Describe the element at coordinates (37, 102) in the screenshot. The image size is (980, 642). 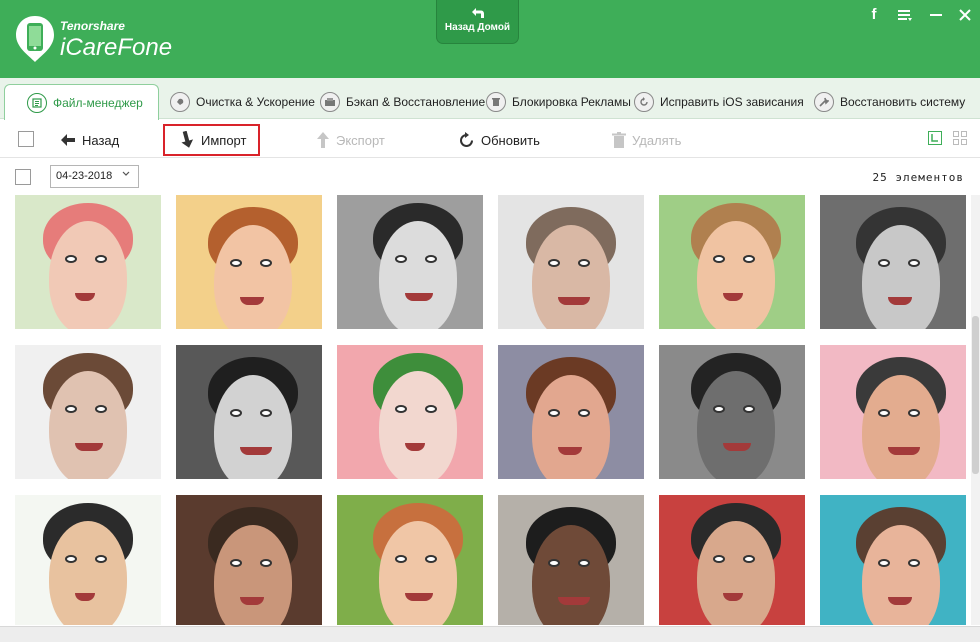
I see `file-manager-icon` at that location.